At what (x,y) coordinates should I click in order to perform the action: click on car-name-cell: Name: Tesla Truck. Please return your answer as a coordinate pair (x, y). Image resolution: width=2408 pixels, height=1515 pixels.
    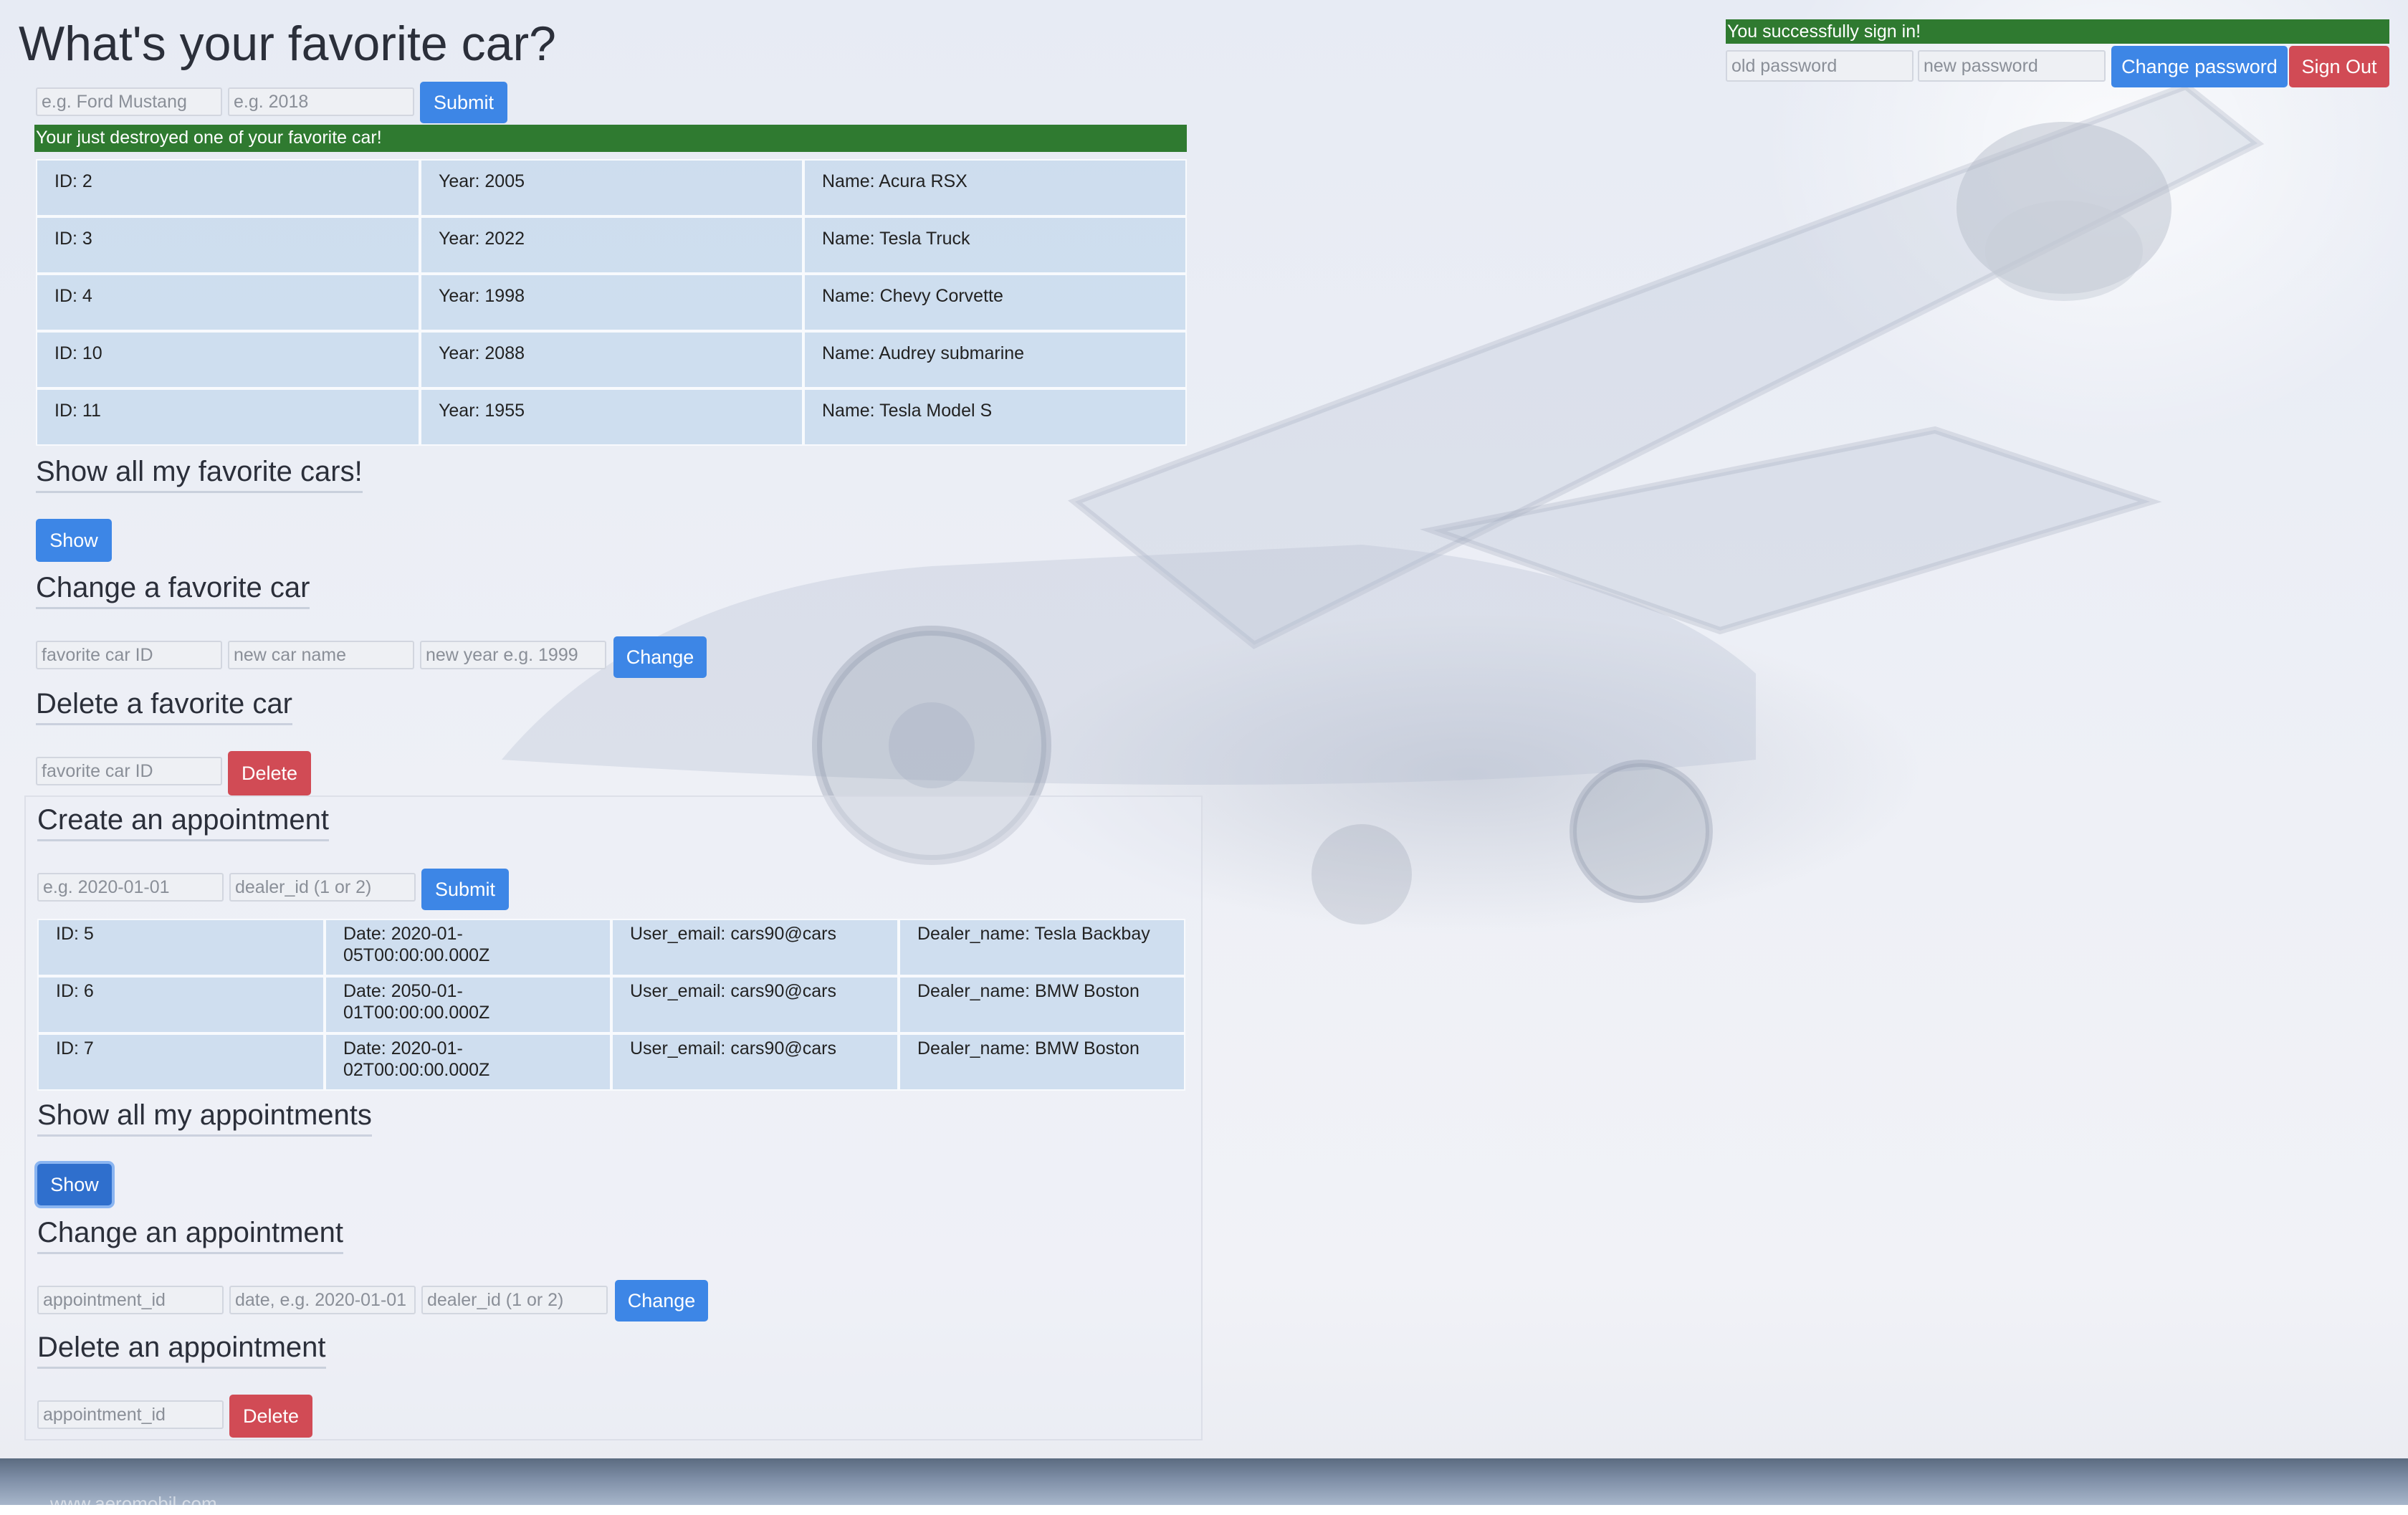
    Looking at the image, I should click on (995, 245).